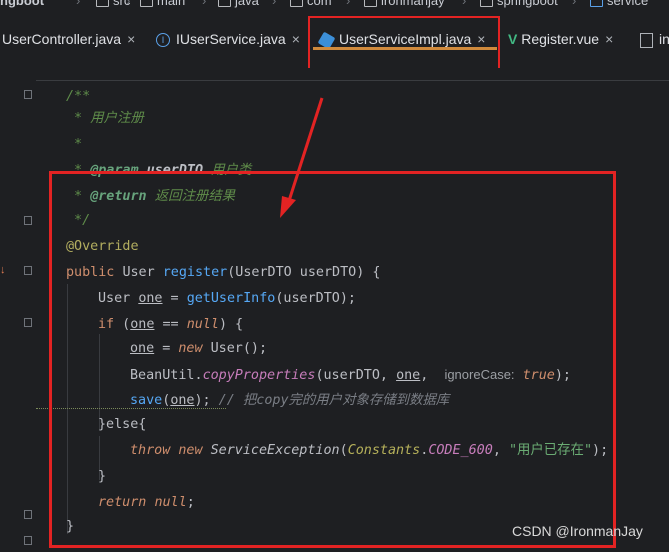 The height and width of the screenshot is (552, 669). Describe the element at coordinates (577, 531) in the screenshot. I see `watermark: CSDN @IronmanJay` at that location.